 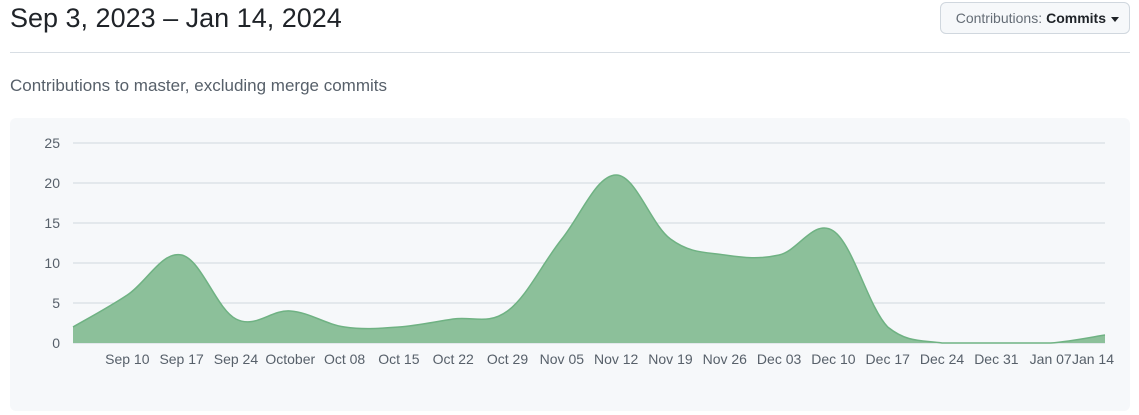 I want to click on contributions-type-select: Contributions: Commits, so click(x=1034, y=18).